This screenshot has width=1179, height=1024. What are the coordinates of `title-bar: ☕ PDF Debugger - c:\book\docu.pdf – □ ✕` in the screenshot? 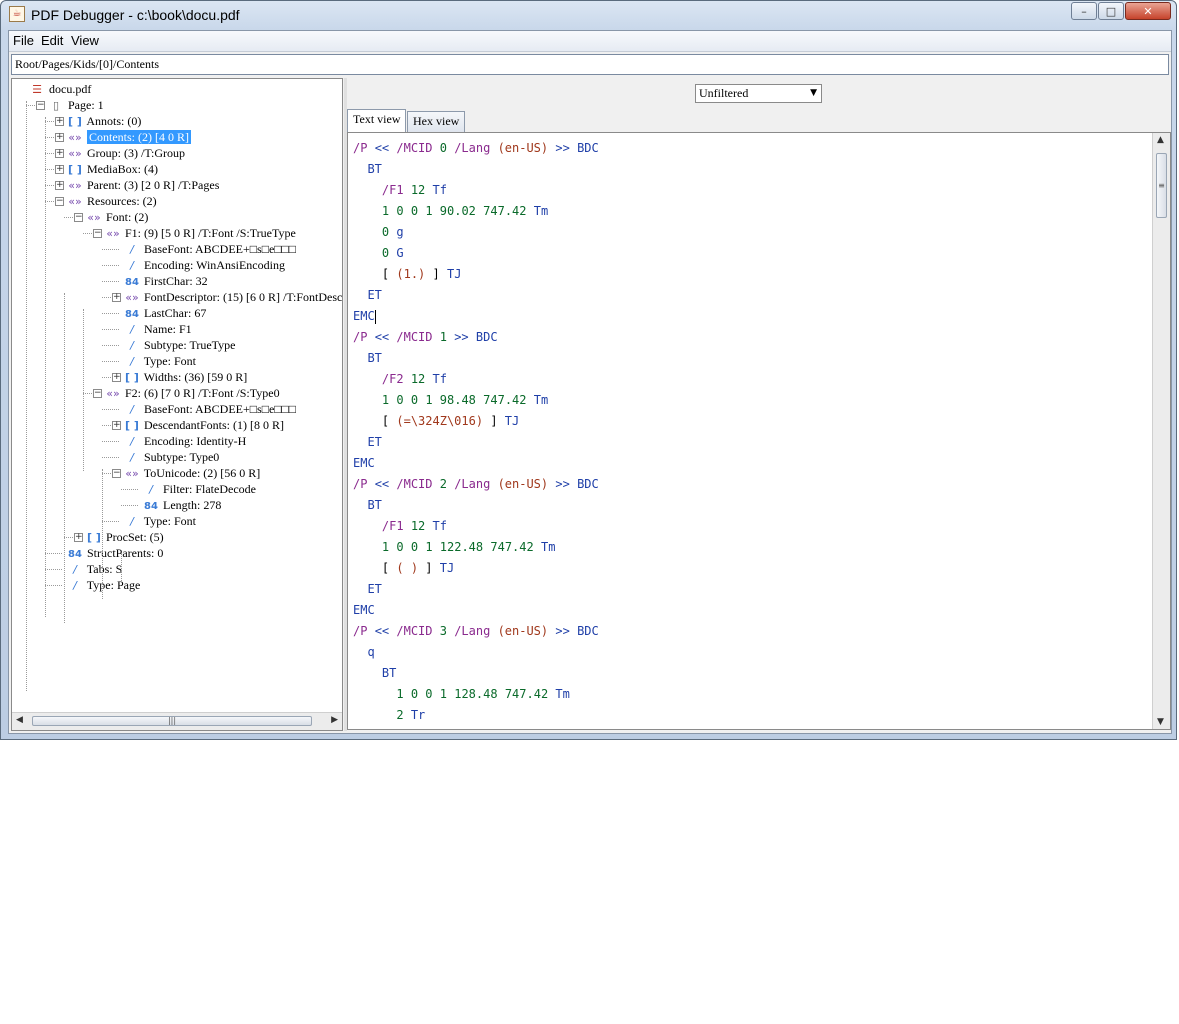 It's located at (588, 15).